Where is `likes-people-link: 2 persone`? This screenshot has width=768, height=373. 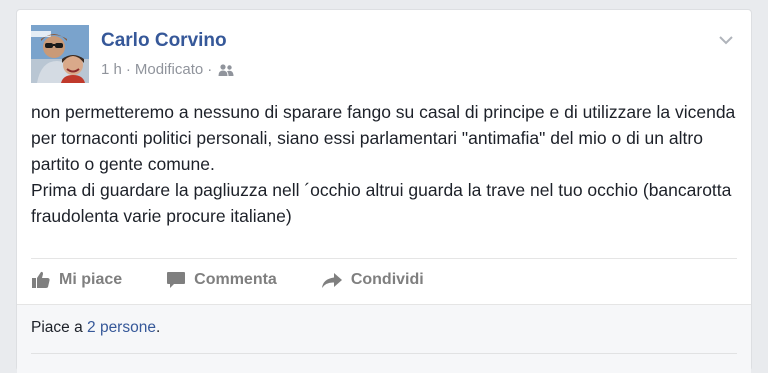 likes-people-link: 2 persone is located at coordinates (121, 327).